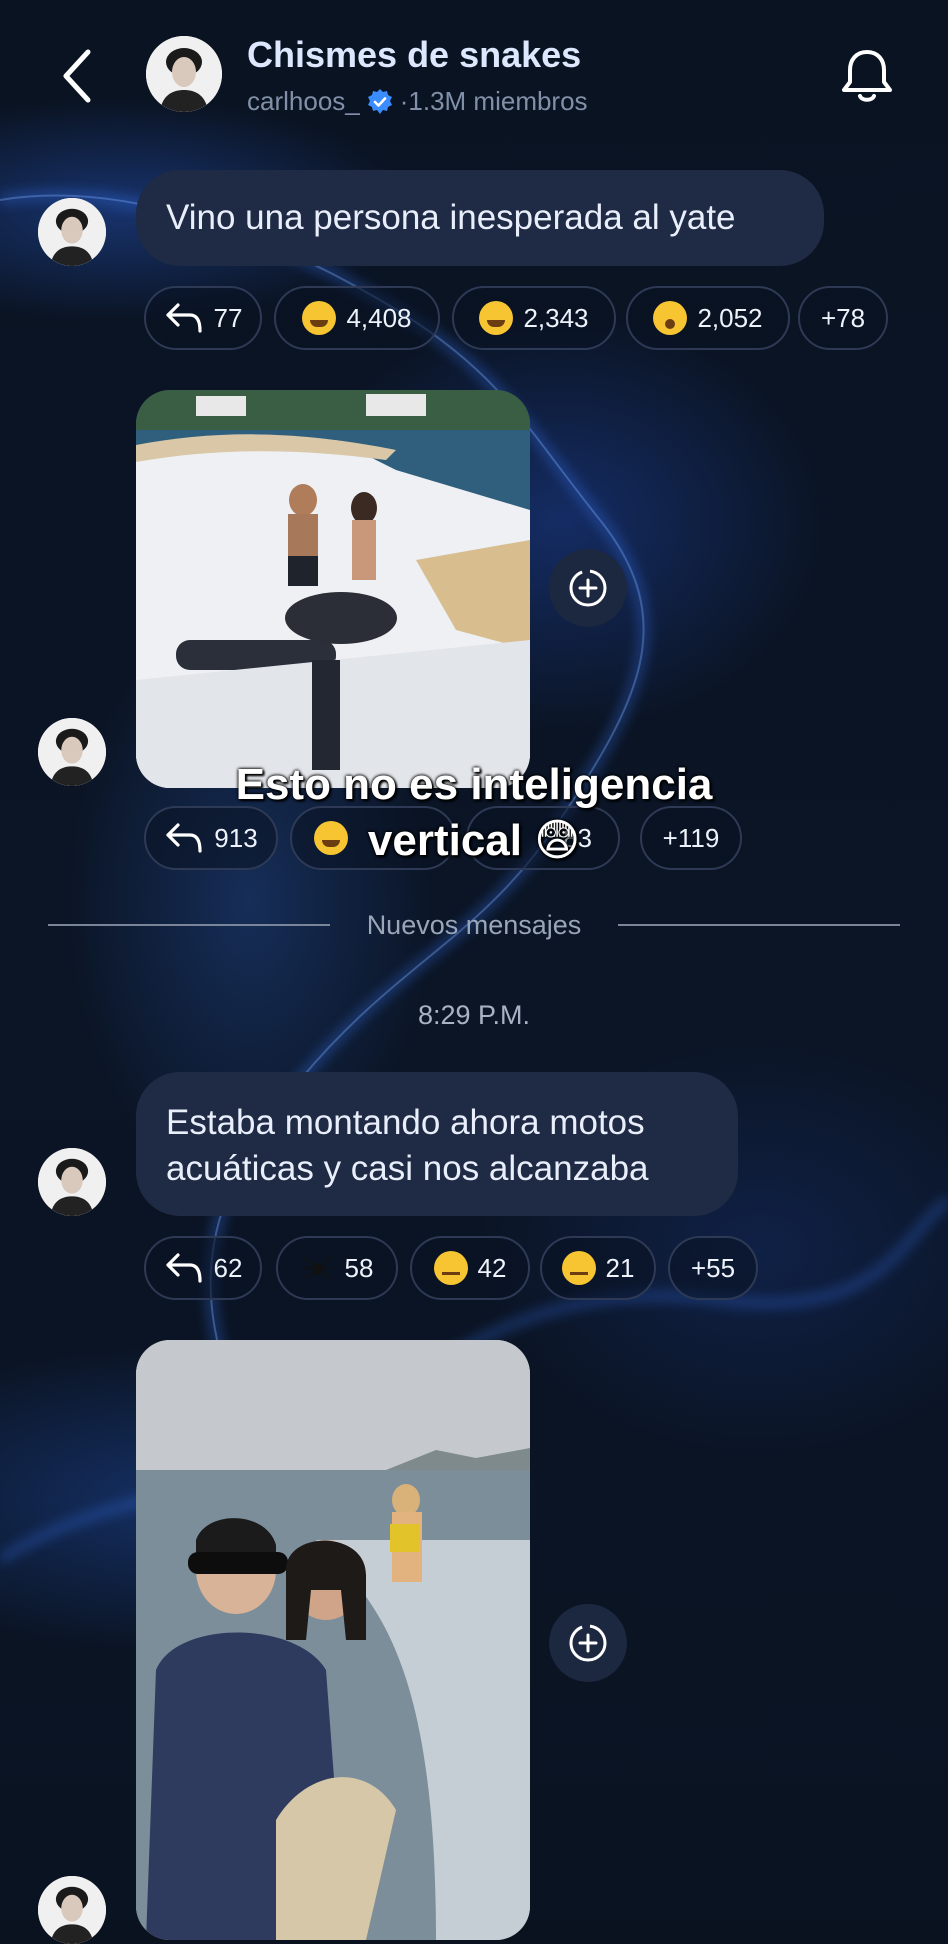 The height and width of the screenshot is (1944, 948). Describe the element at coordinates (730, 317) in the screenshot. I see `reaction-count: 2,052` at that location.